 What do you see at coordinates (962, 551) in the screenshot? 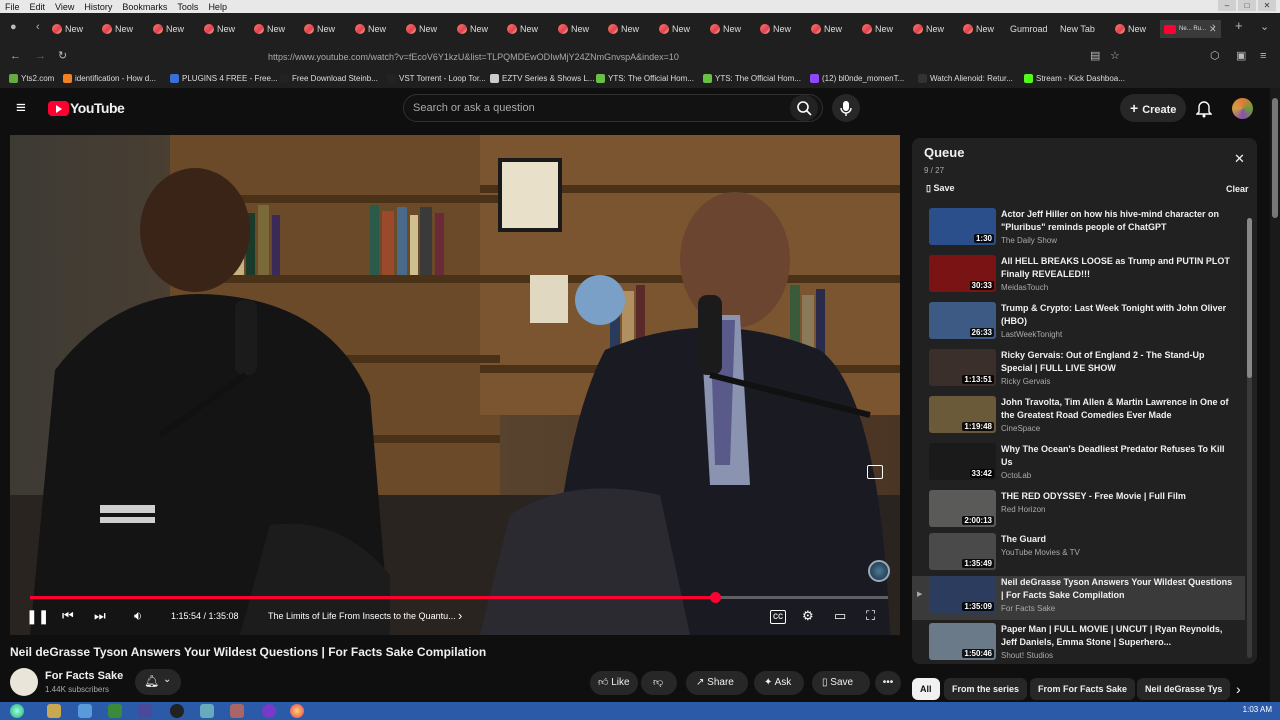
I see `queue-item-thumbnail: 1:35:49` at bounding box center [962, 551].